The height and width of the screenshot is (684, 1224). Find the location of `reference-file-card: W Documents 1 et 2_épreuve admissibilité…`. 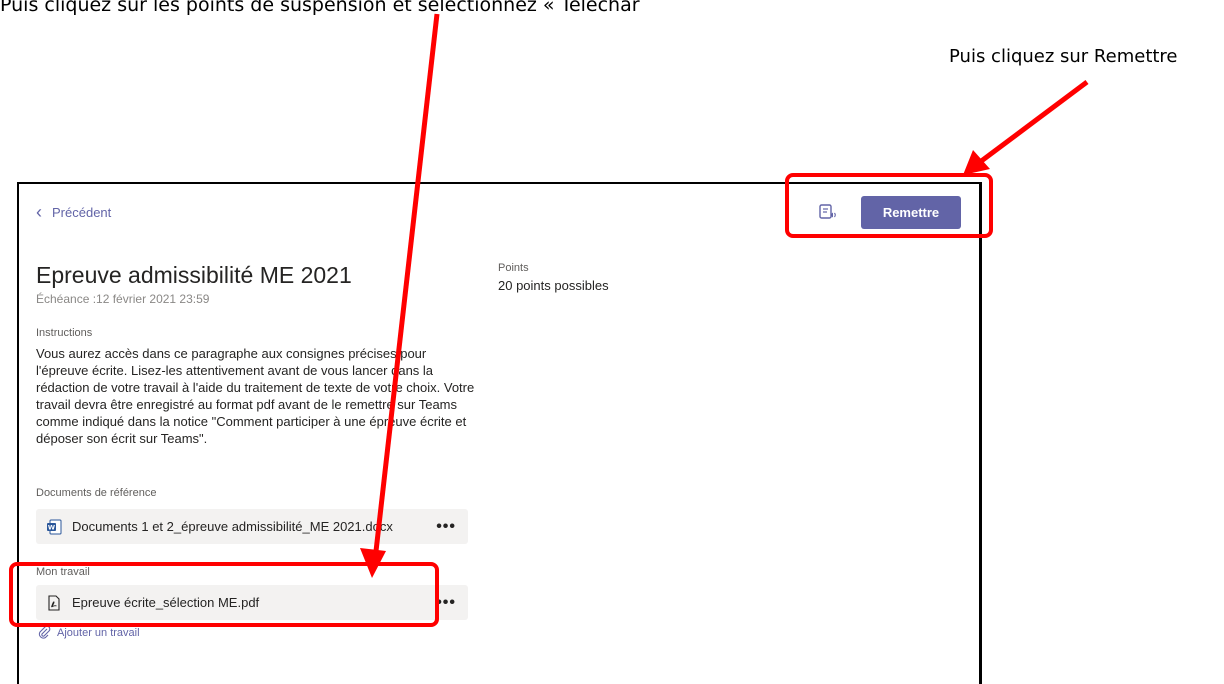

reference-file-card: W Documents 1 et 2_épreuve admissibilité… is located at coordinates (252, 526).